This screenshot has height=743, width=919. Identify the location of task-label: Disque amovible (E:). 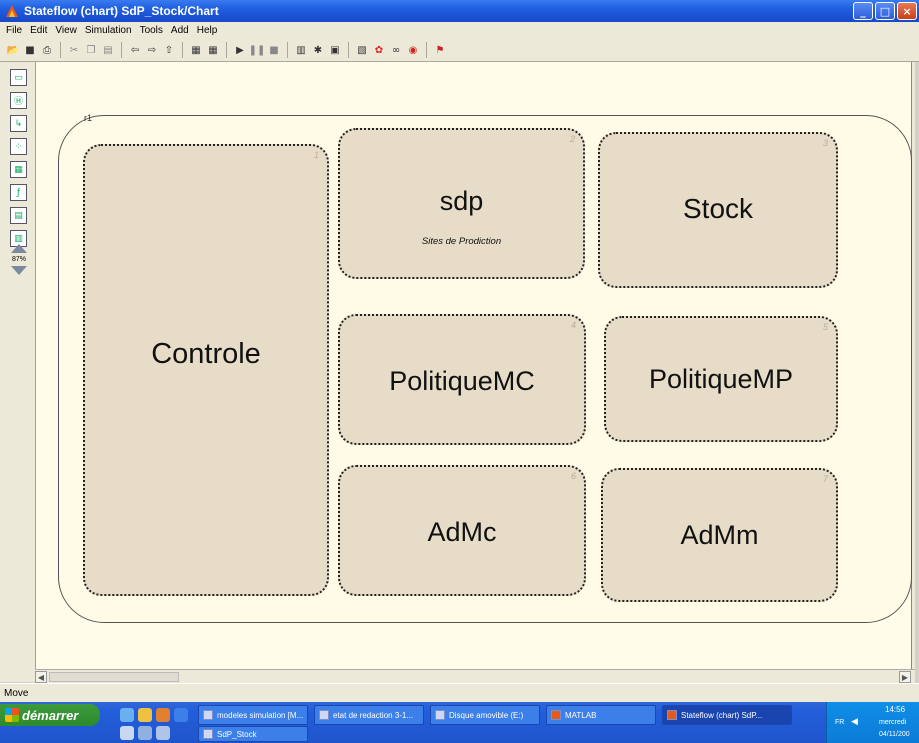
(486, 715).